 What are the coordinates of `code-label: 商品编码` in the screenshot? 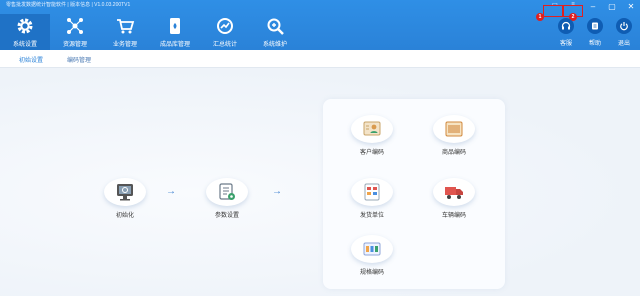 It's located at (453, 153).